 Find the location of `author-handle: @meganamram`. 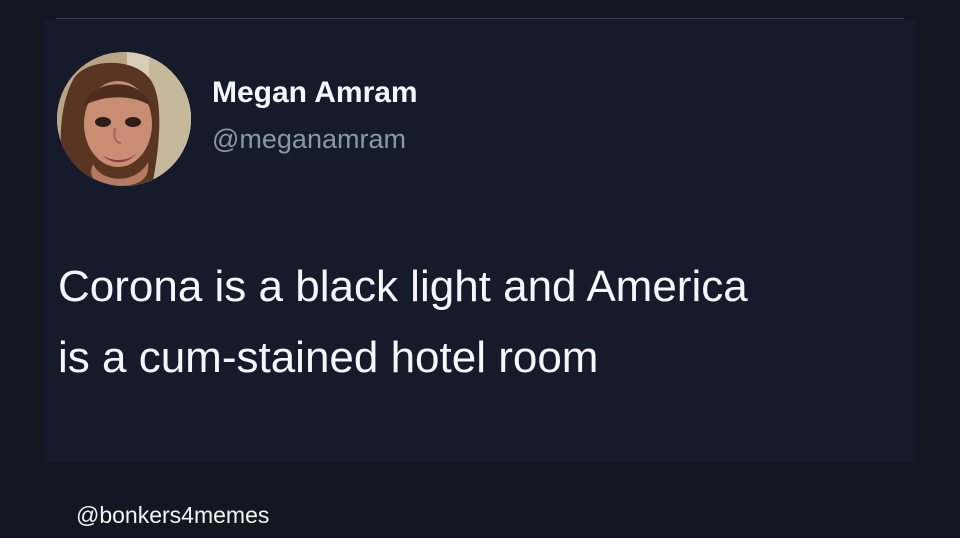

author-handle: @meganamram is located at coordinates (309, 139).